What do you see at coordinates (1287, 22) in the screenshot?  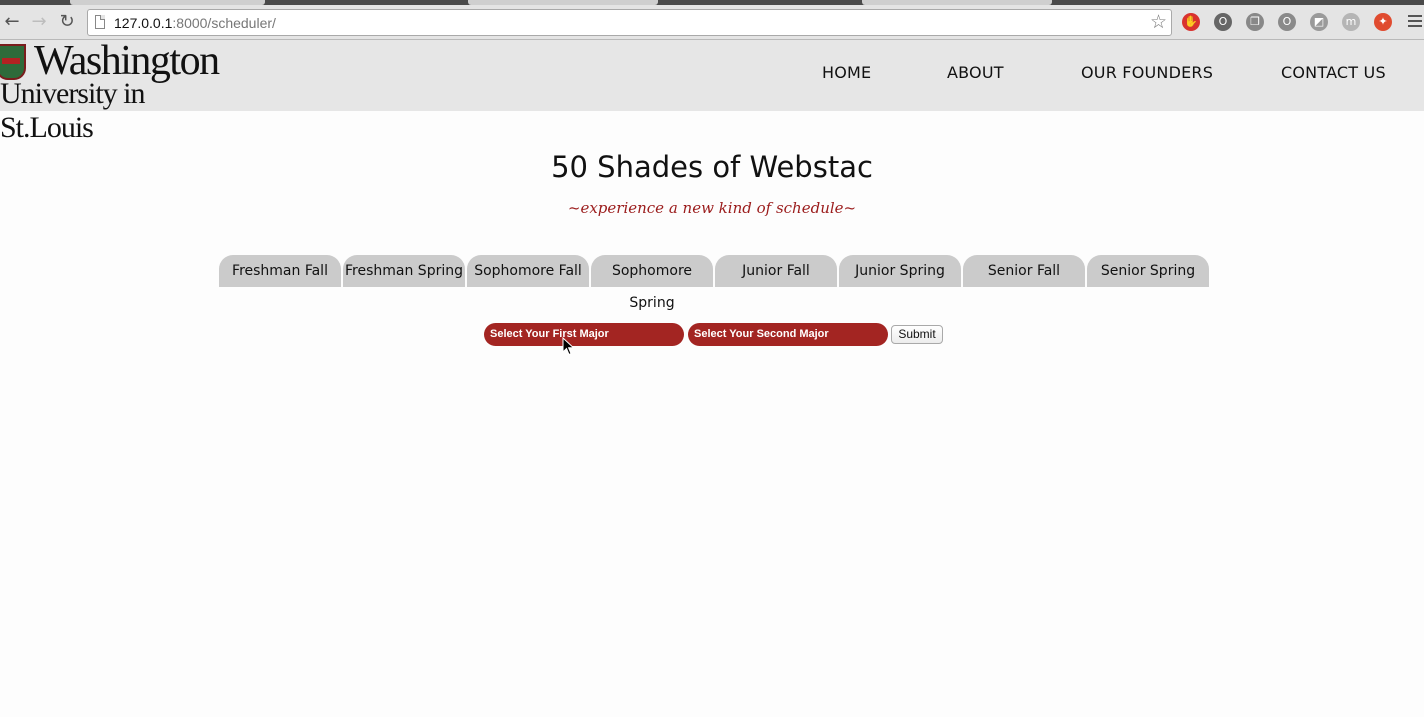 I see `opera-icon: O` at bounding box center [1287, 22].